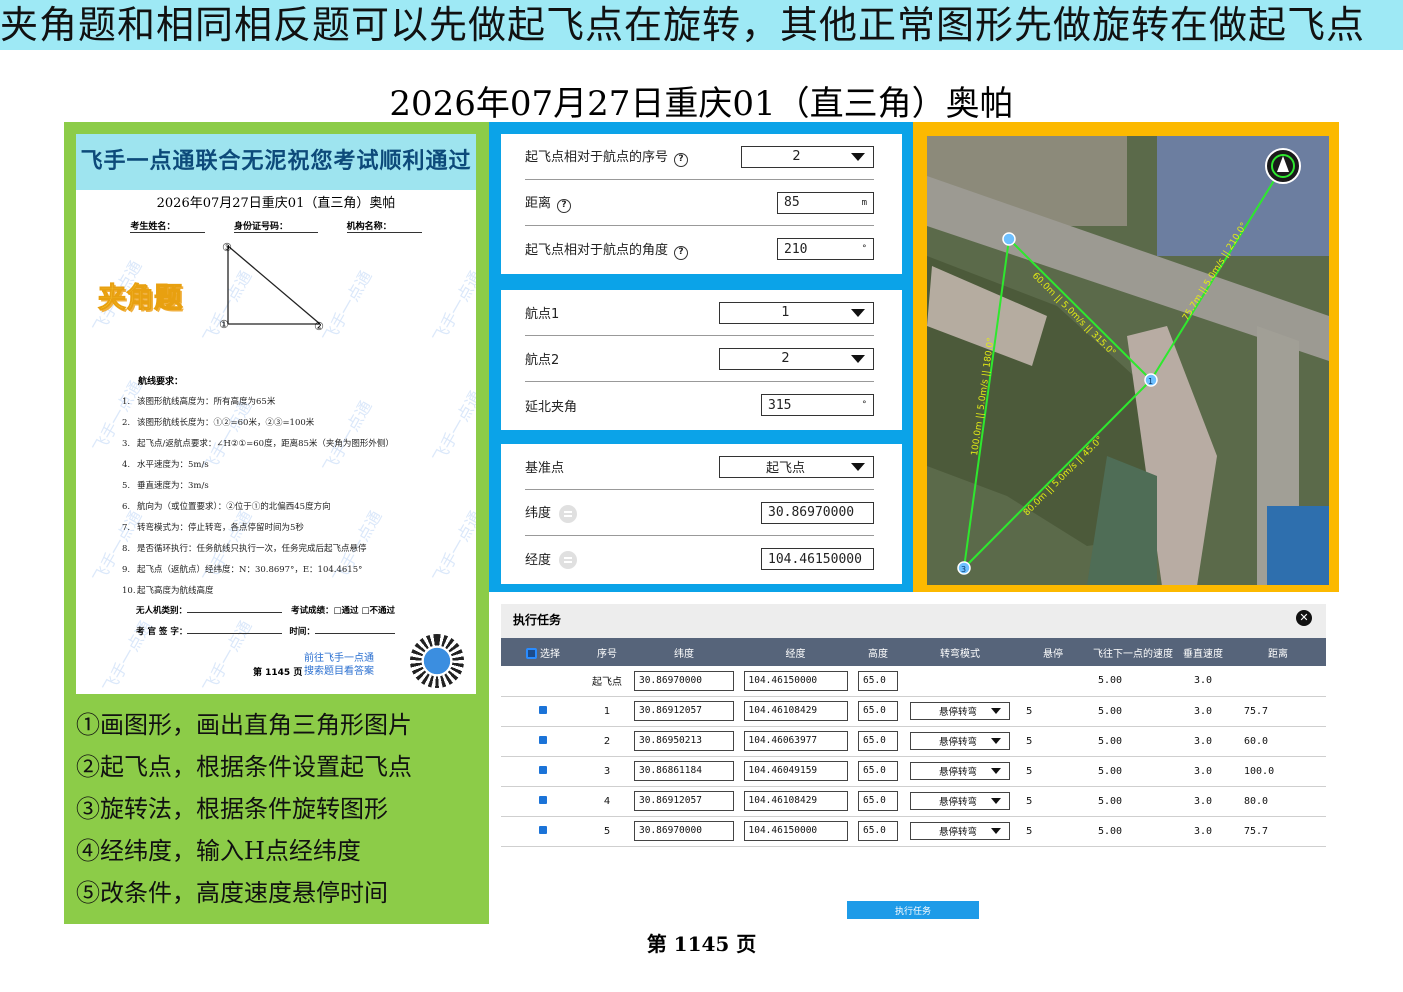  I want to click on lng-input: 104.46150000, so click(817, 559).